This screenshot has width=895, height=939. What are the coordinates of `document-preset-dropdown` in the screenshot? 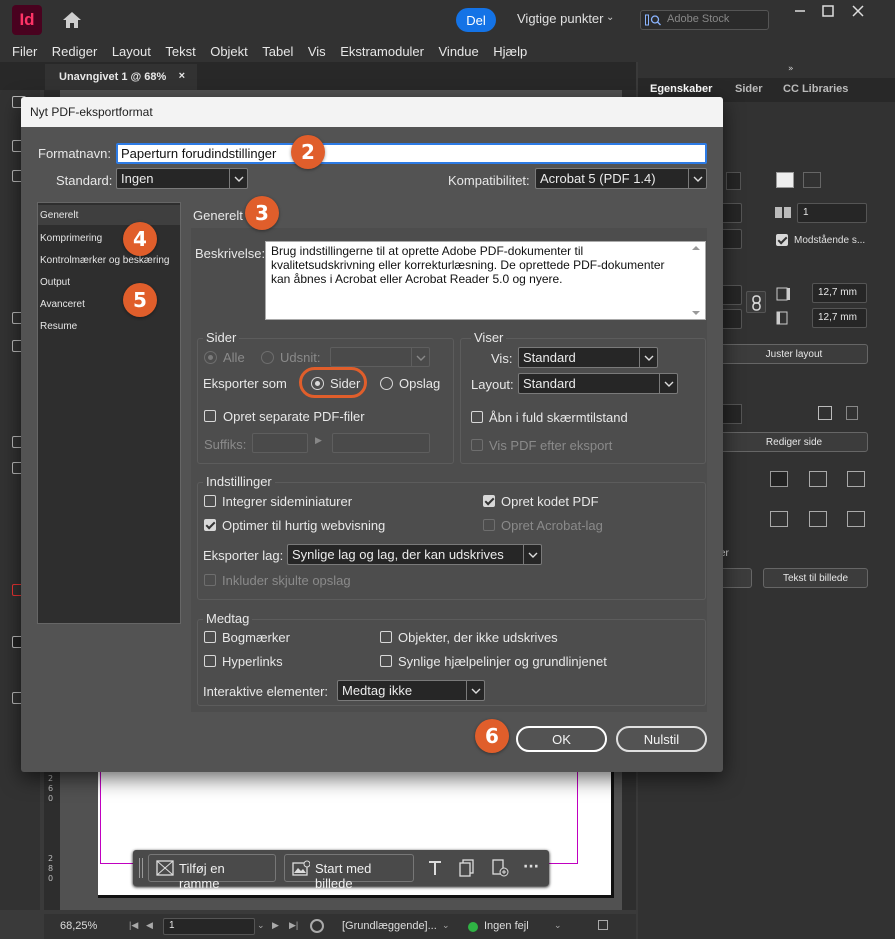 It's located at (733, 181).